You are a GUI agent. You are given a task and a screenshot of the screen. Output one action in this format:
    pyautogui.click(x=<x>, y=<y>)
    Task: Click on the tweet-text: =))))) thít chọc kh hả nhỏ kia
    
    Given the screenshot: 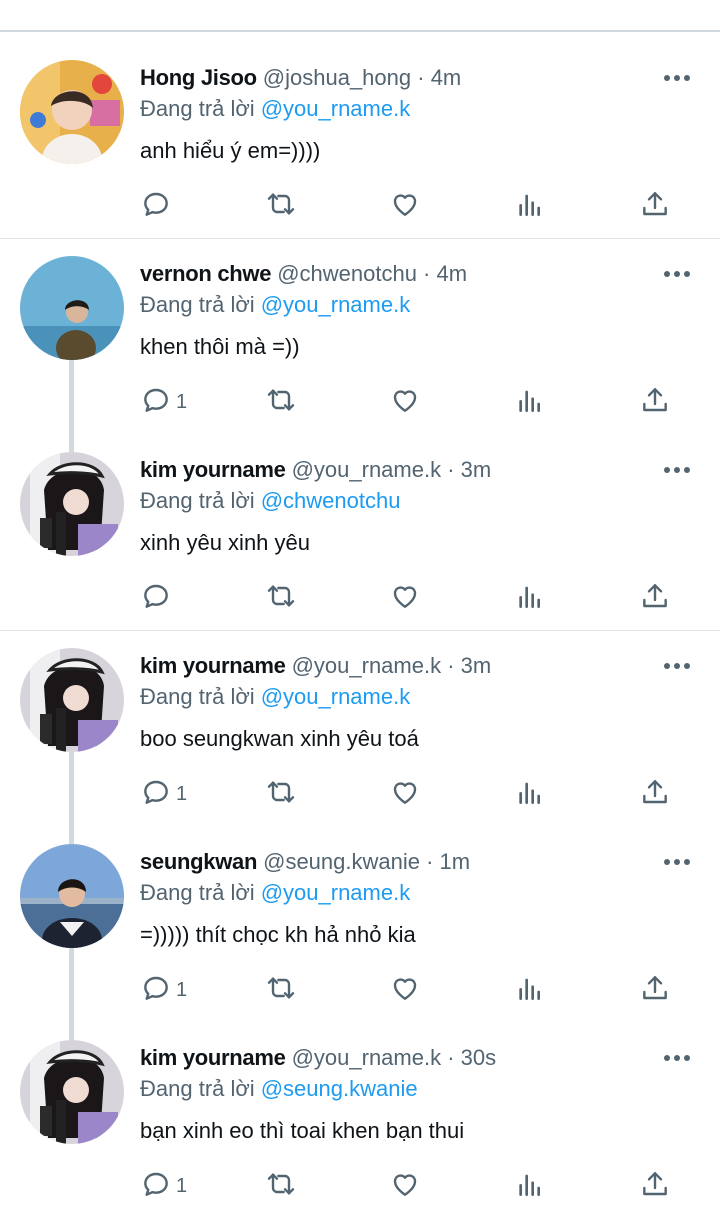 What is the action you would take?
    pyautogui.click(x=278, y=934)
    